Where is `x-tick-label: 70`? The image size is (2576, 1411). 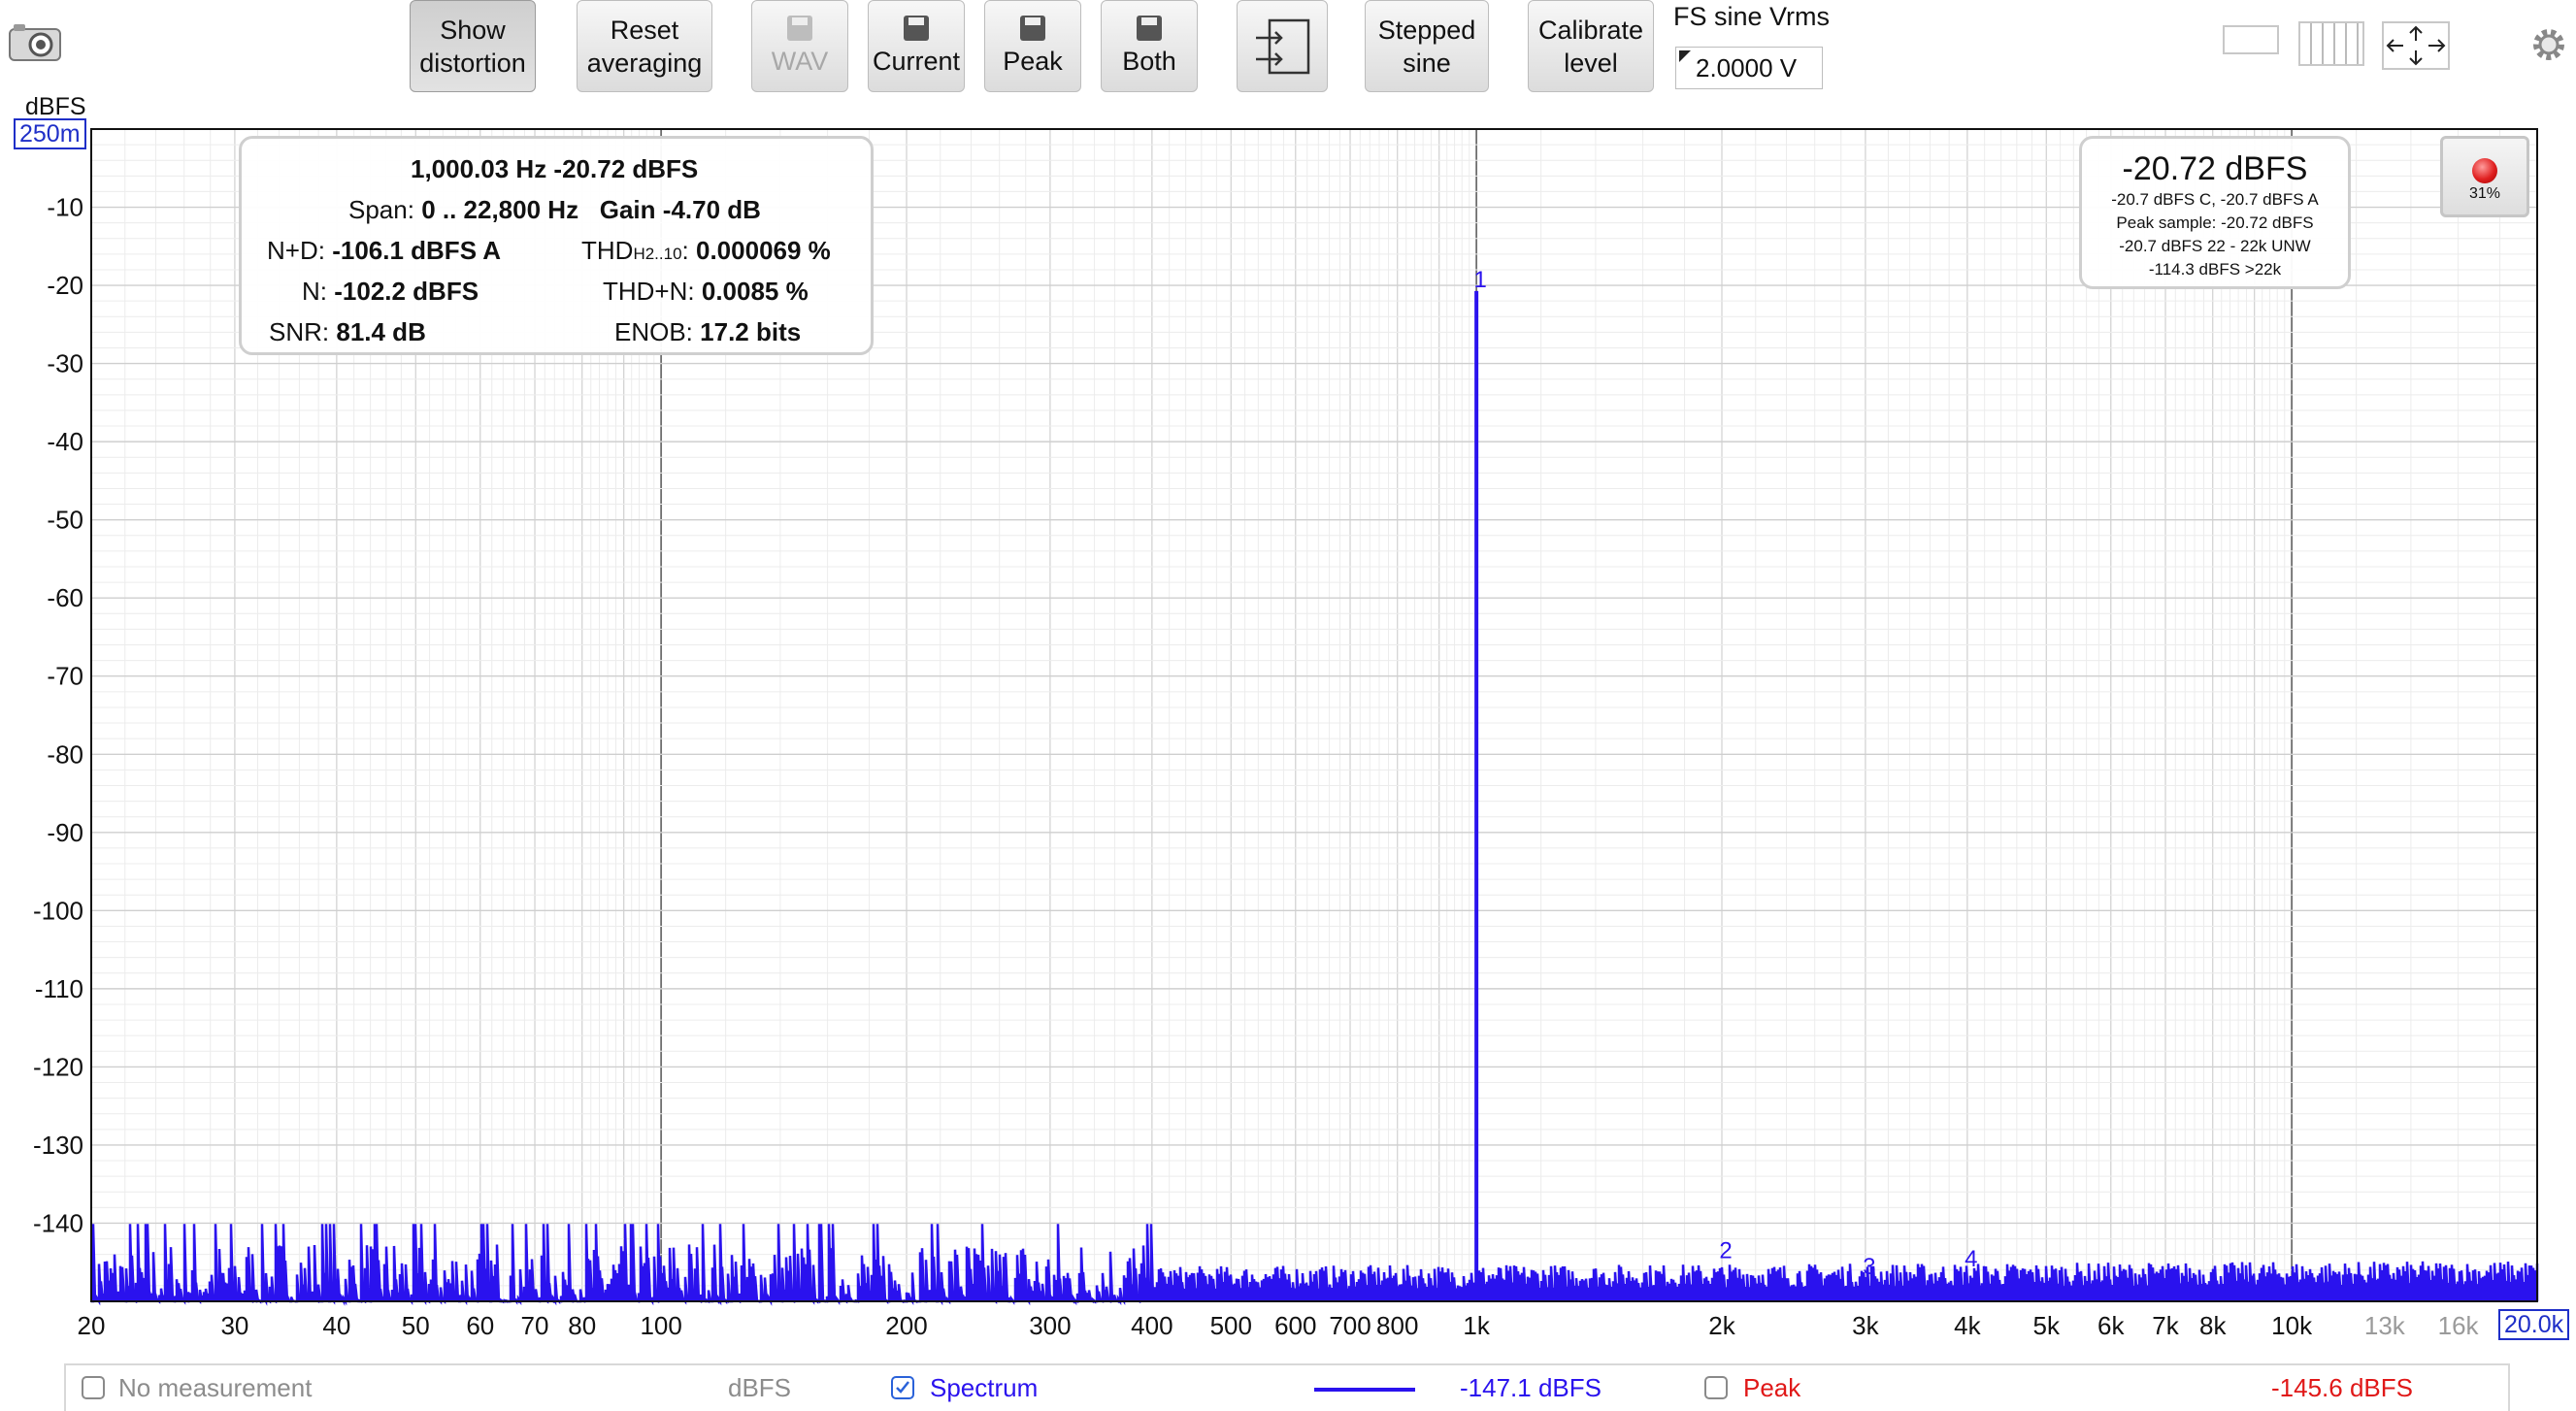
x-tick-label: 70 is located at coordinates (535, 1325).